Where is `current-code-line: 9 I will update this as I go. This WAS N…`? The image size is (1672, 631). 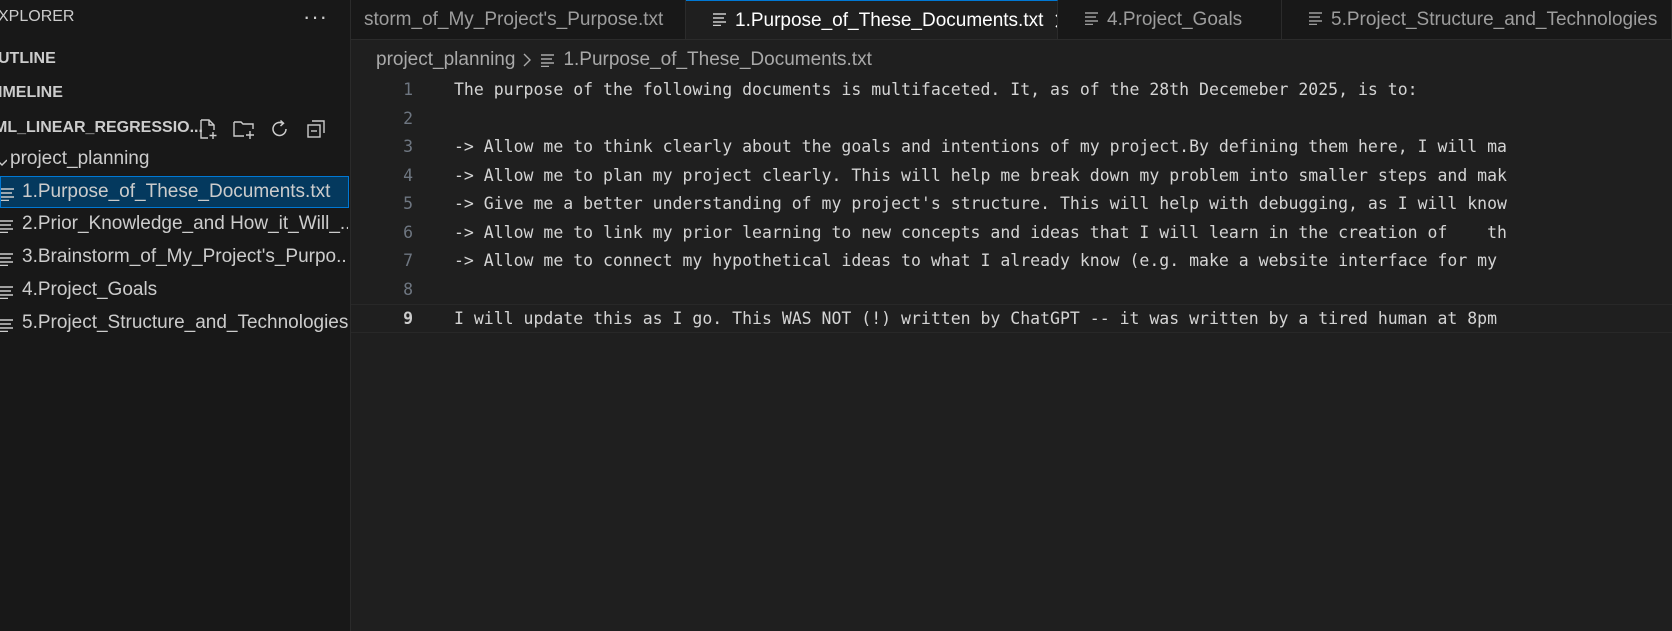
current-code-line: 9 I will update this as I go. This WAS N… is located at coordinates (1011, 318).